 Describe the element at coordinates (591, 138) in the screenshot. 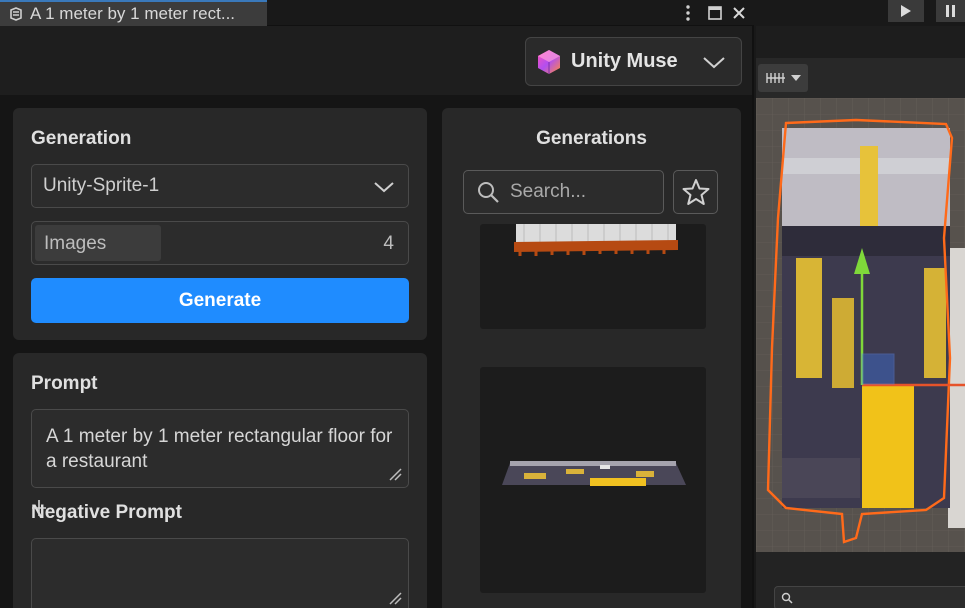

I see `generations-title: Generations` at that location.